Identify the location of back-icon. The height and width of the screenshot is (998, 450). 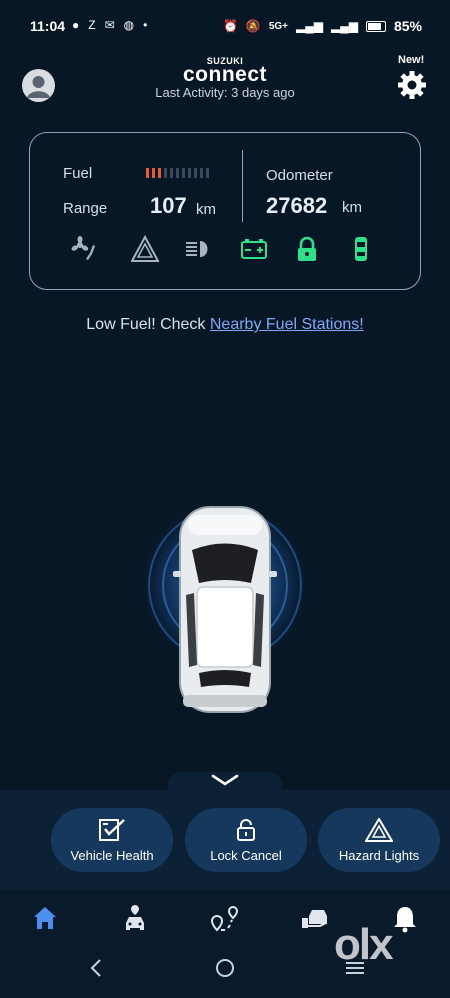
(95, 968).